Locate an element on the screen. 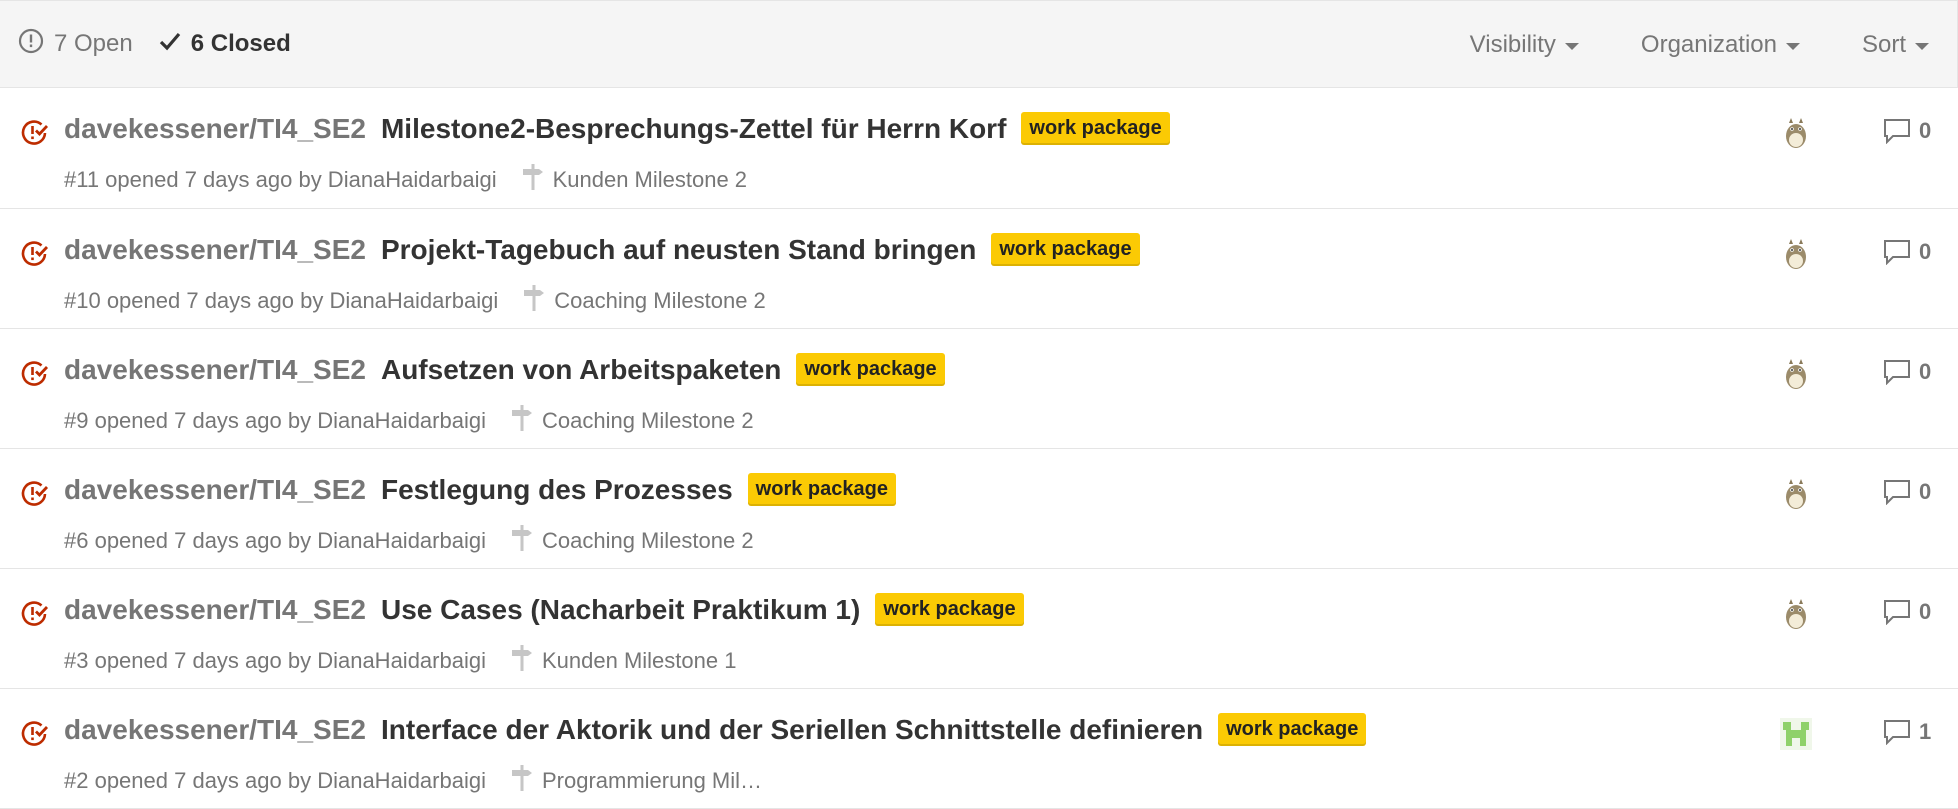 Image resolution: width=1958 pixels, height=809 pixels. issue-meta: #9 opened 7 days ago by DianaHaidarbaigi is located at coordinates (275, 420).